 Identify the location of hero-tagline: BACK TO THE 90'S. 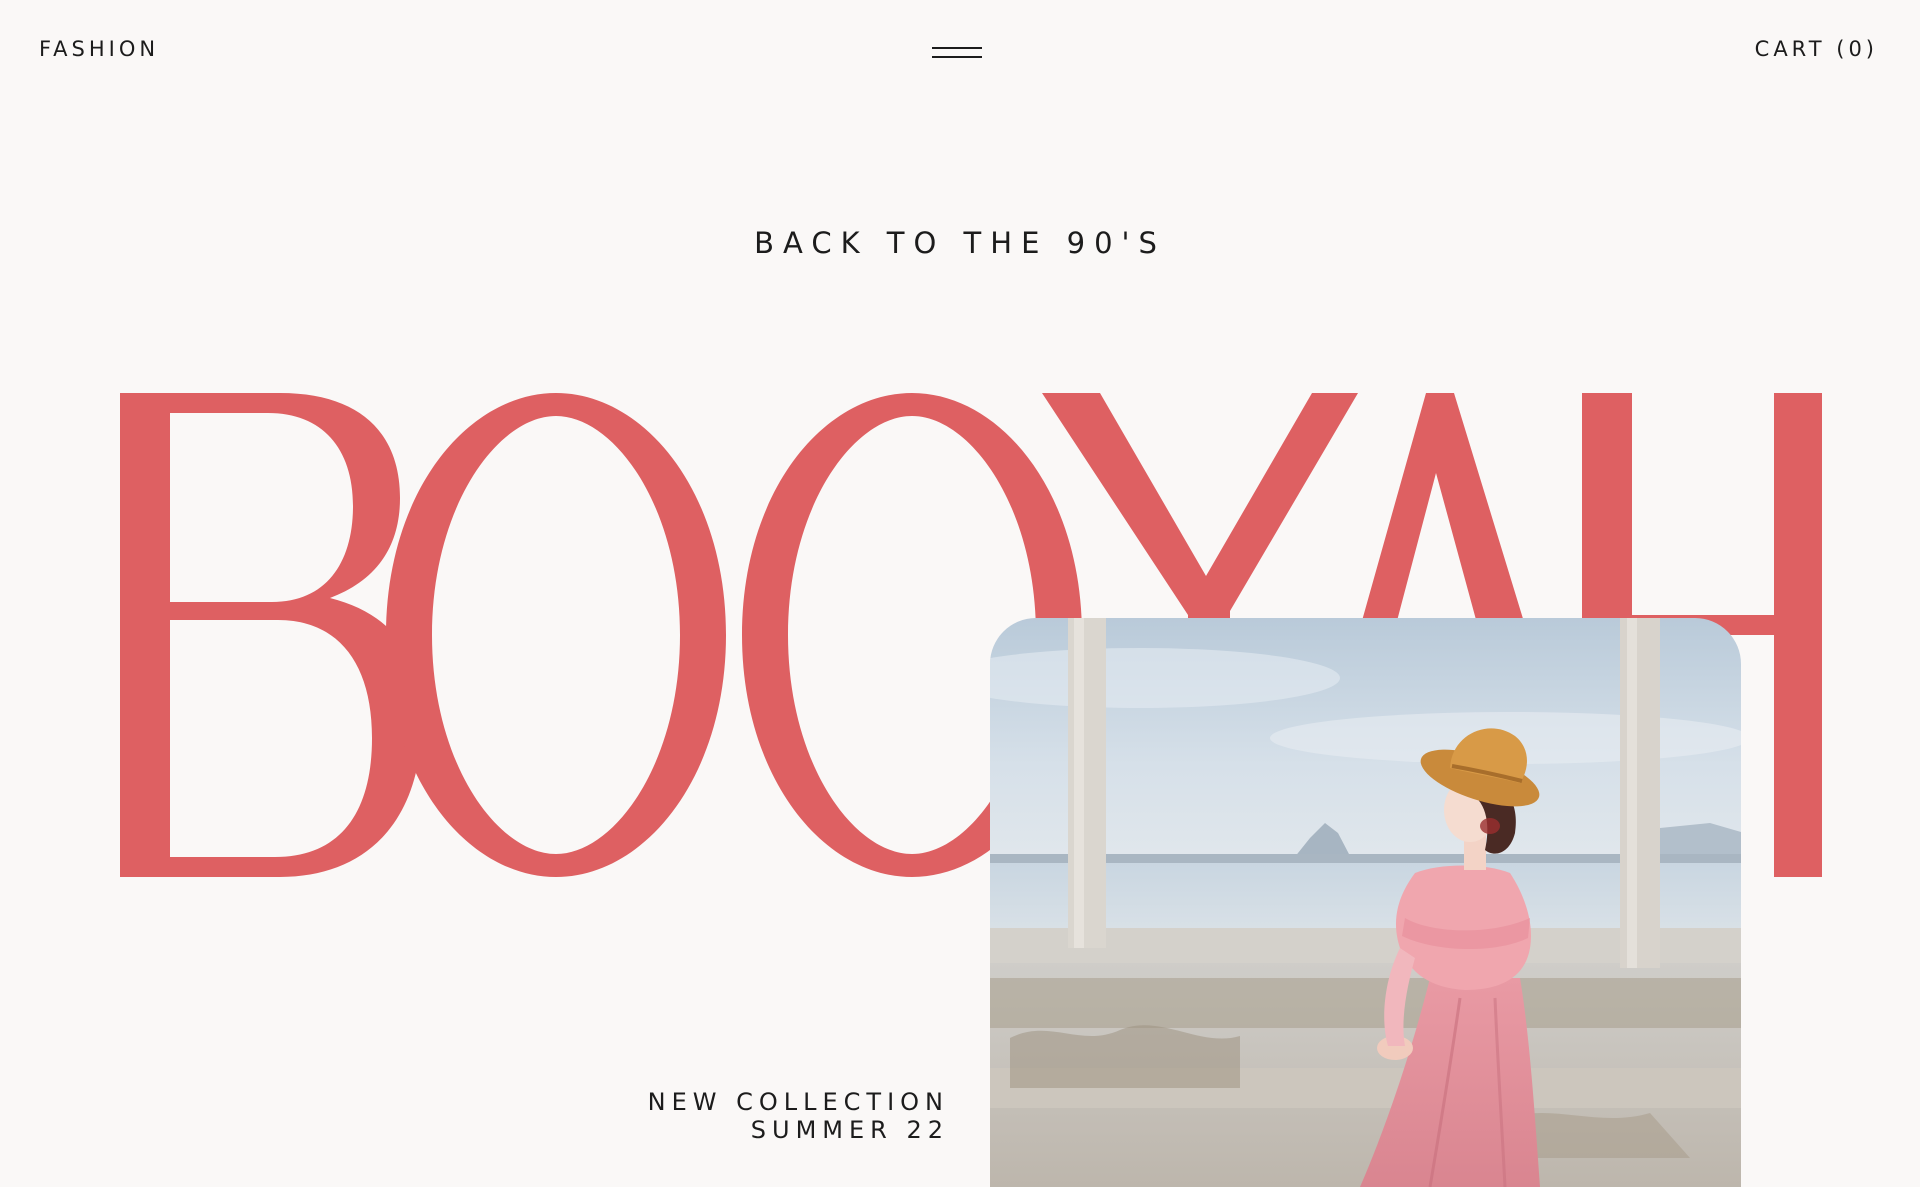
(960, 243).